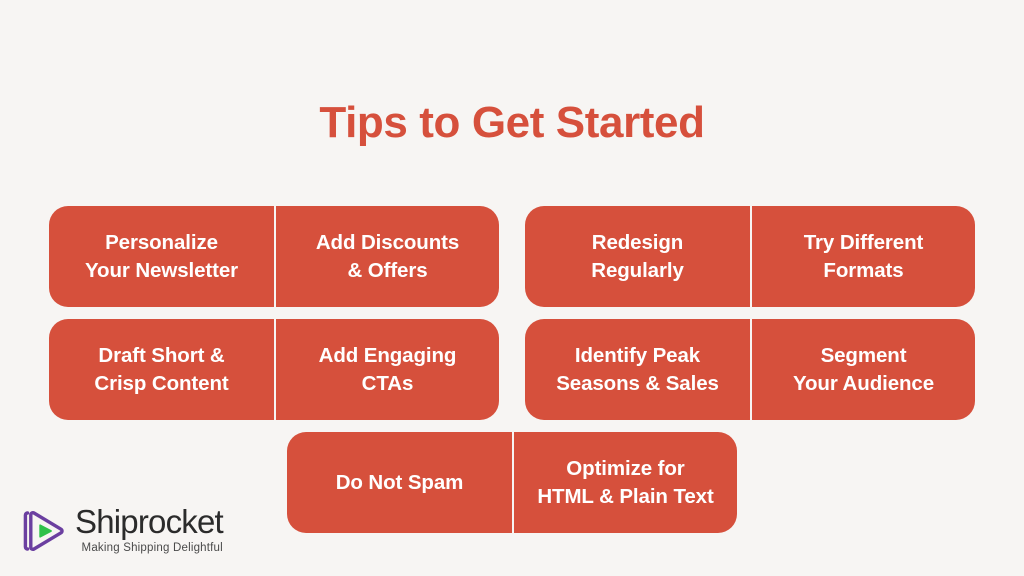  I want to click on tip-card: Try Different Formats, so click(862, 256).